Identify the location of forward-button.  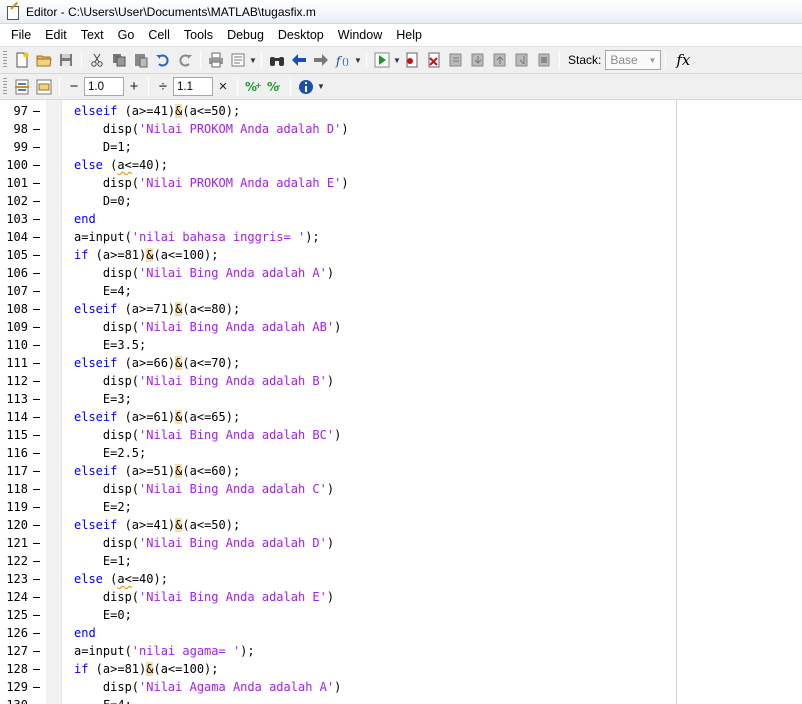
(321, 60).